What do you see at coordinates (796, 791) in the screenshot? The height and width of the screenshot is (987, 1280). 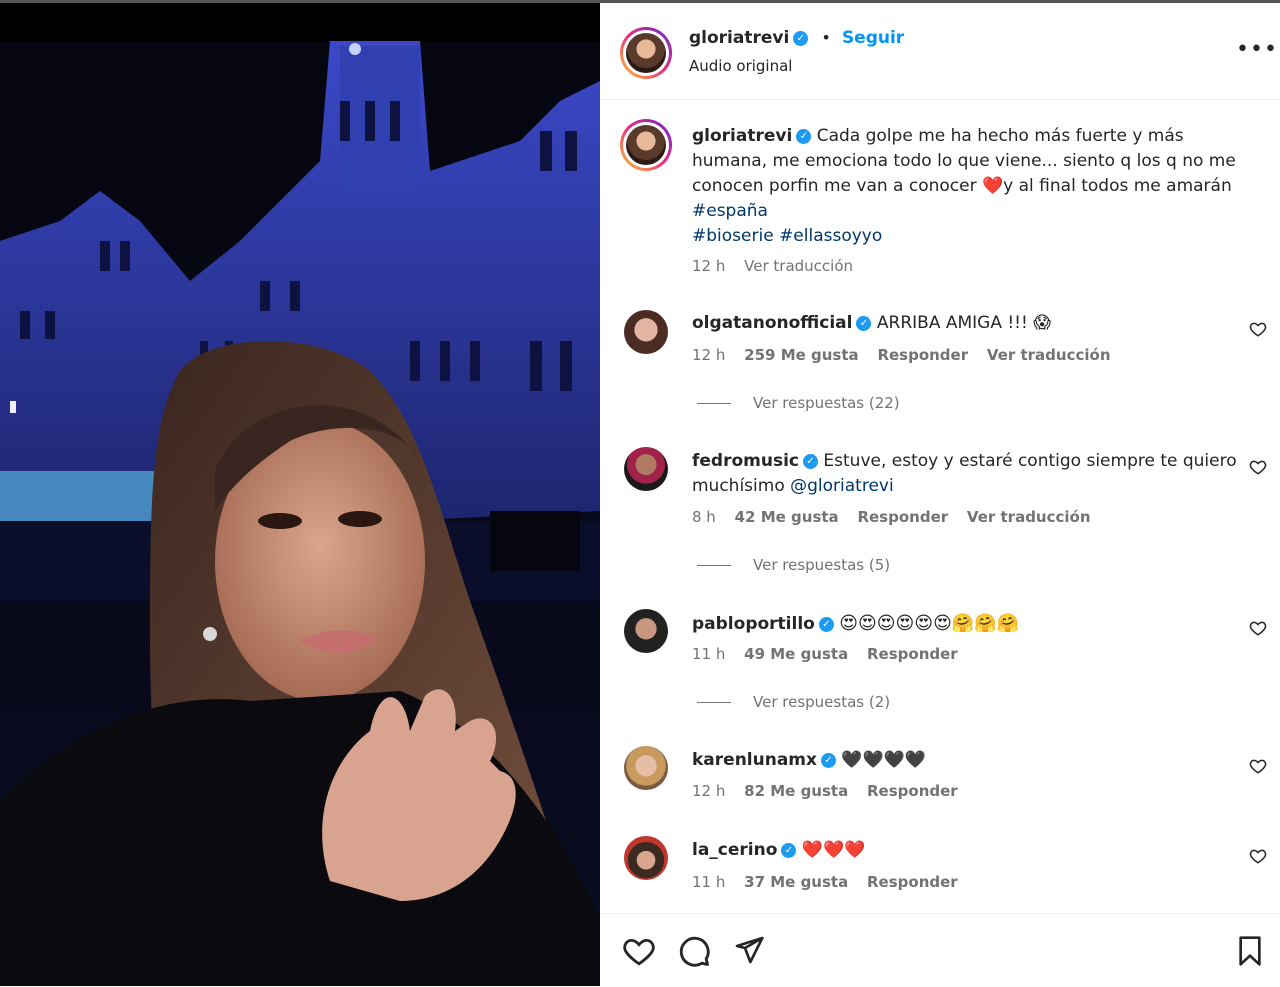 I see `comment-likes: 82 Me gusta` at bounding box center [796, 791].